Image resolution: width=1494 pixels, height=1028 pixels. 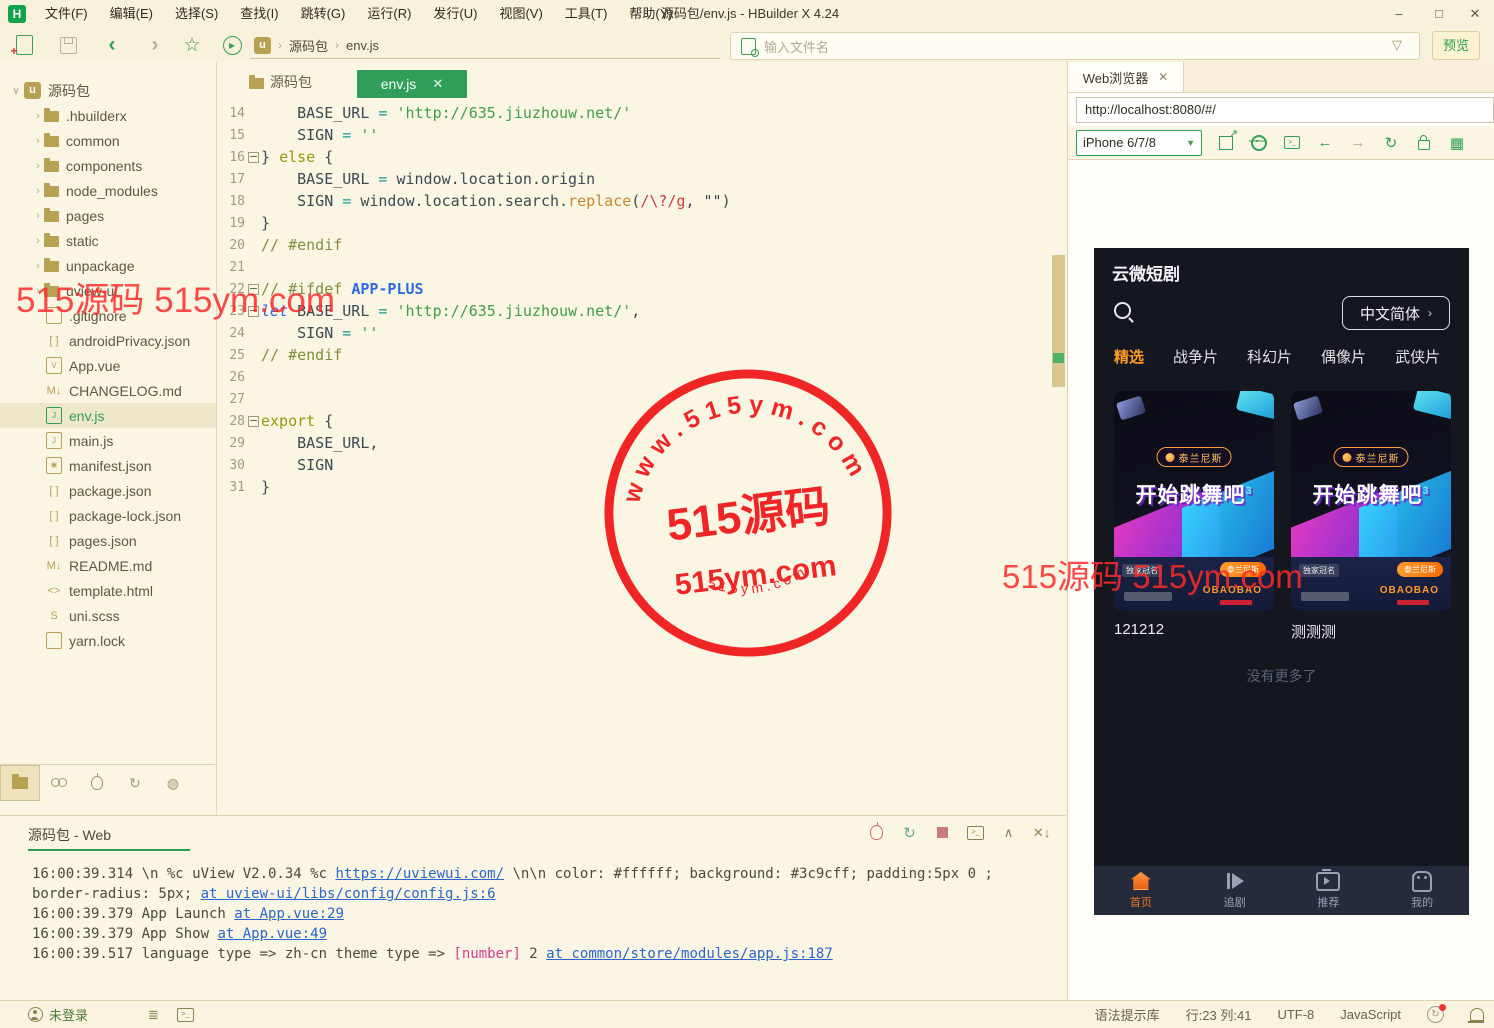 I want to click on tree-item-androidPrivacy.json: [ ] androidPrivacy.json, so click(x=108, y=340).